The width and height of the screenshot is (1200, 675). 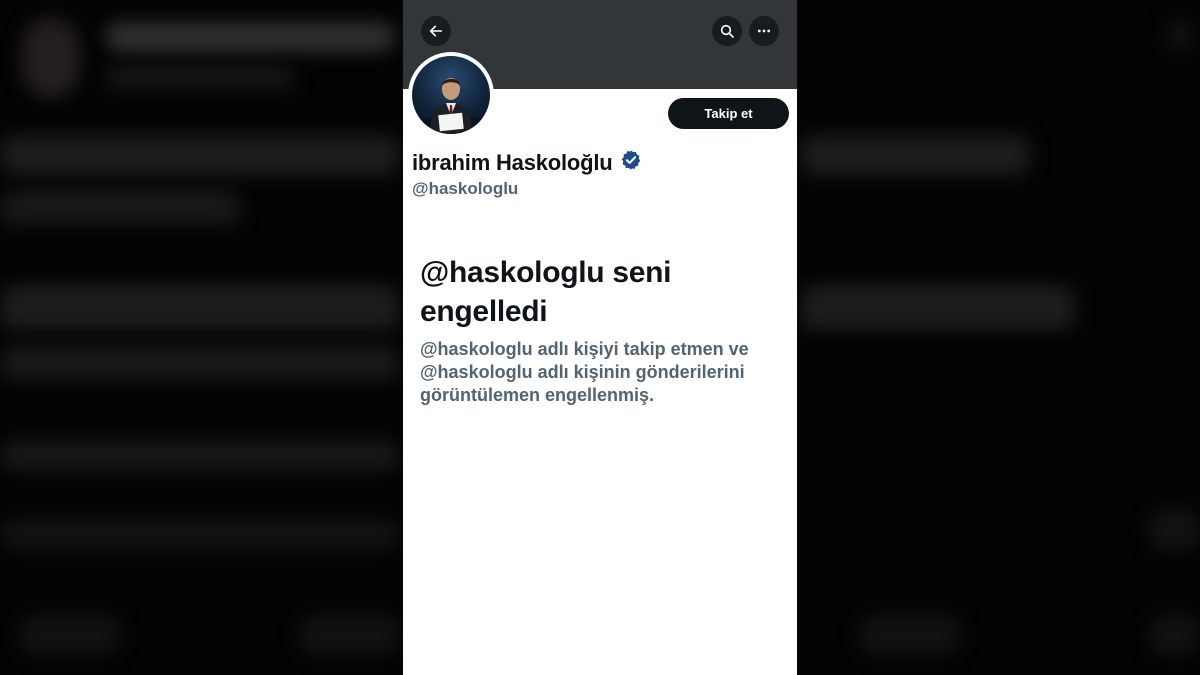 I want to click on blocked-title: @haskologlu seni engelledi, so click(x=546, y=292).